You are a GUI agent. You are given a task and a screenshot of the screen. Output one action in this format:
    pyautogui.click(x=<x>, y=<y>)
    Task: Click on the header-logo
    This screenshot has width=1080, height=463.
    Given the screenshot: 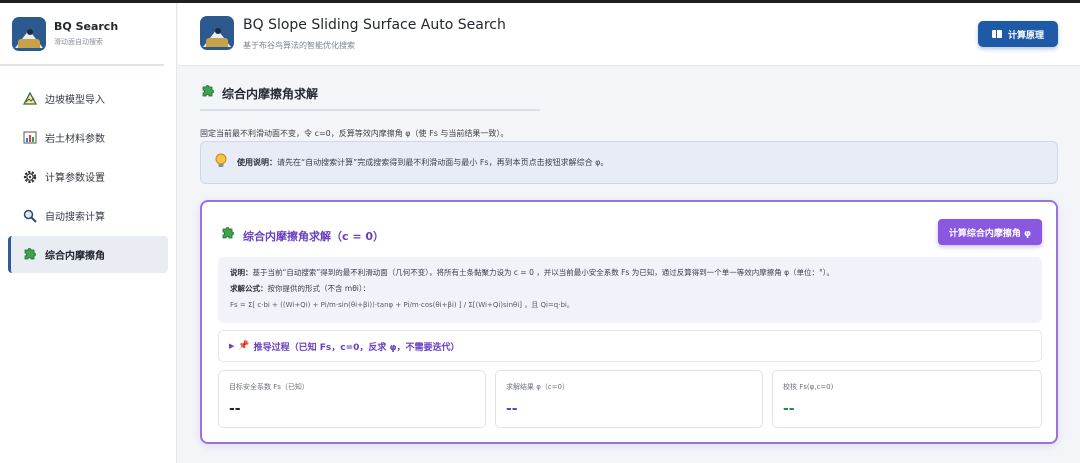 What is the action you would take?
    pyautogui.click(x=217, y=33)
    